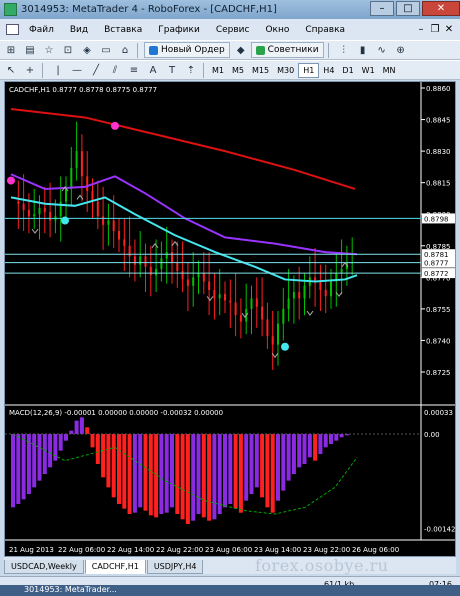 Image resolution: width=460 pixels, height=596 pixels. Describe the element at coordinates (81, 550) in the screenshot. I see `time-tick-label: 22 Aug 06:00` at that location.